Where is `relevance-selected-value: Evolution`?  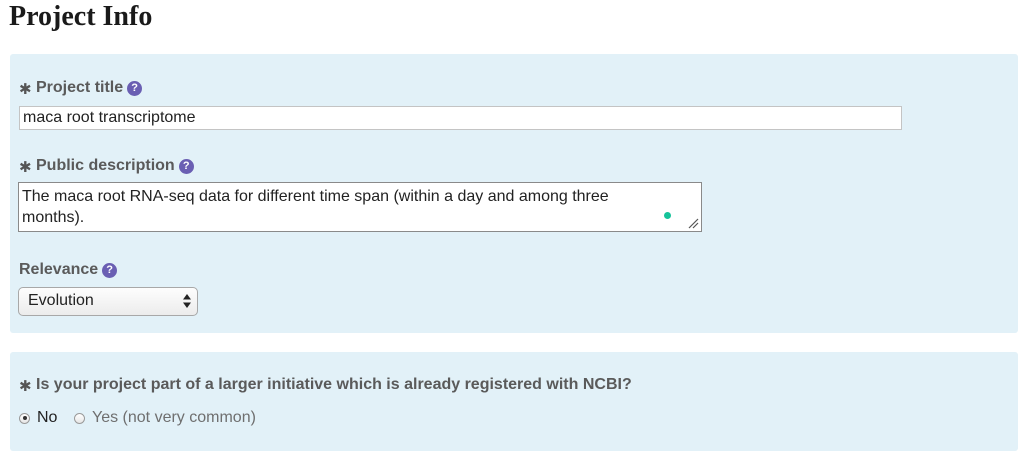
relevance-selected-value: Evolution is located at coordinates (61, 300).